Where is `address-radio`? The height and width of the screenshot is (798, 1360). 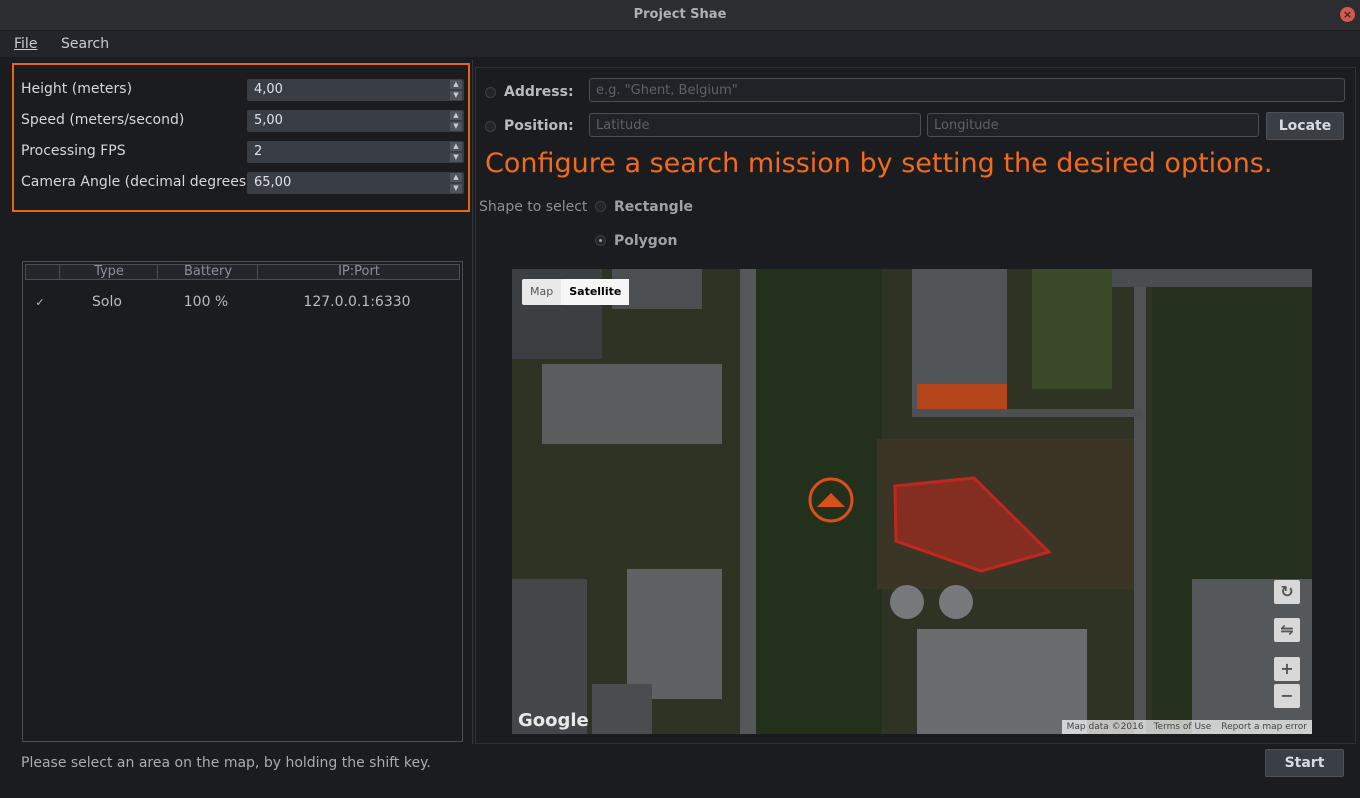 address-radio is located at coordinates (490, 92).